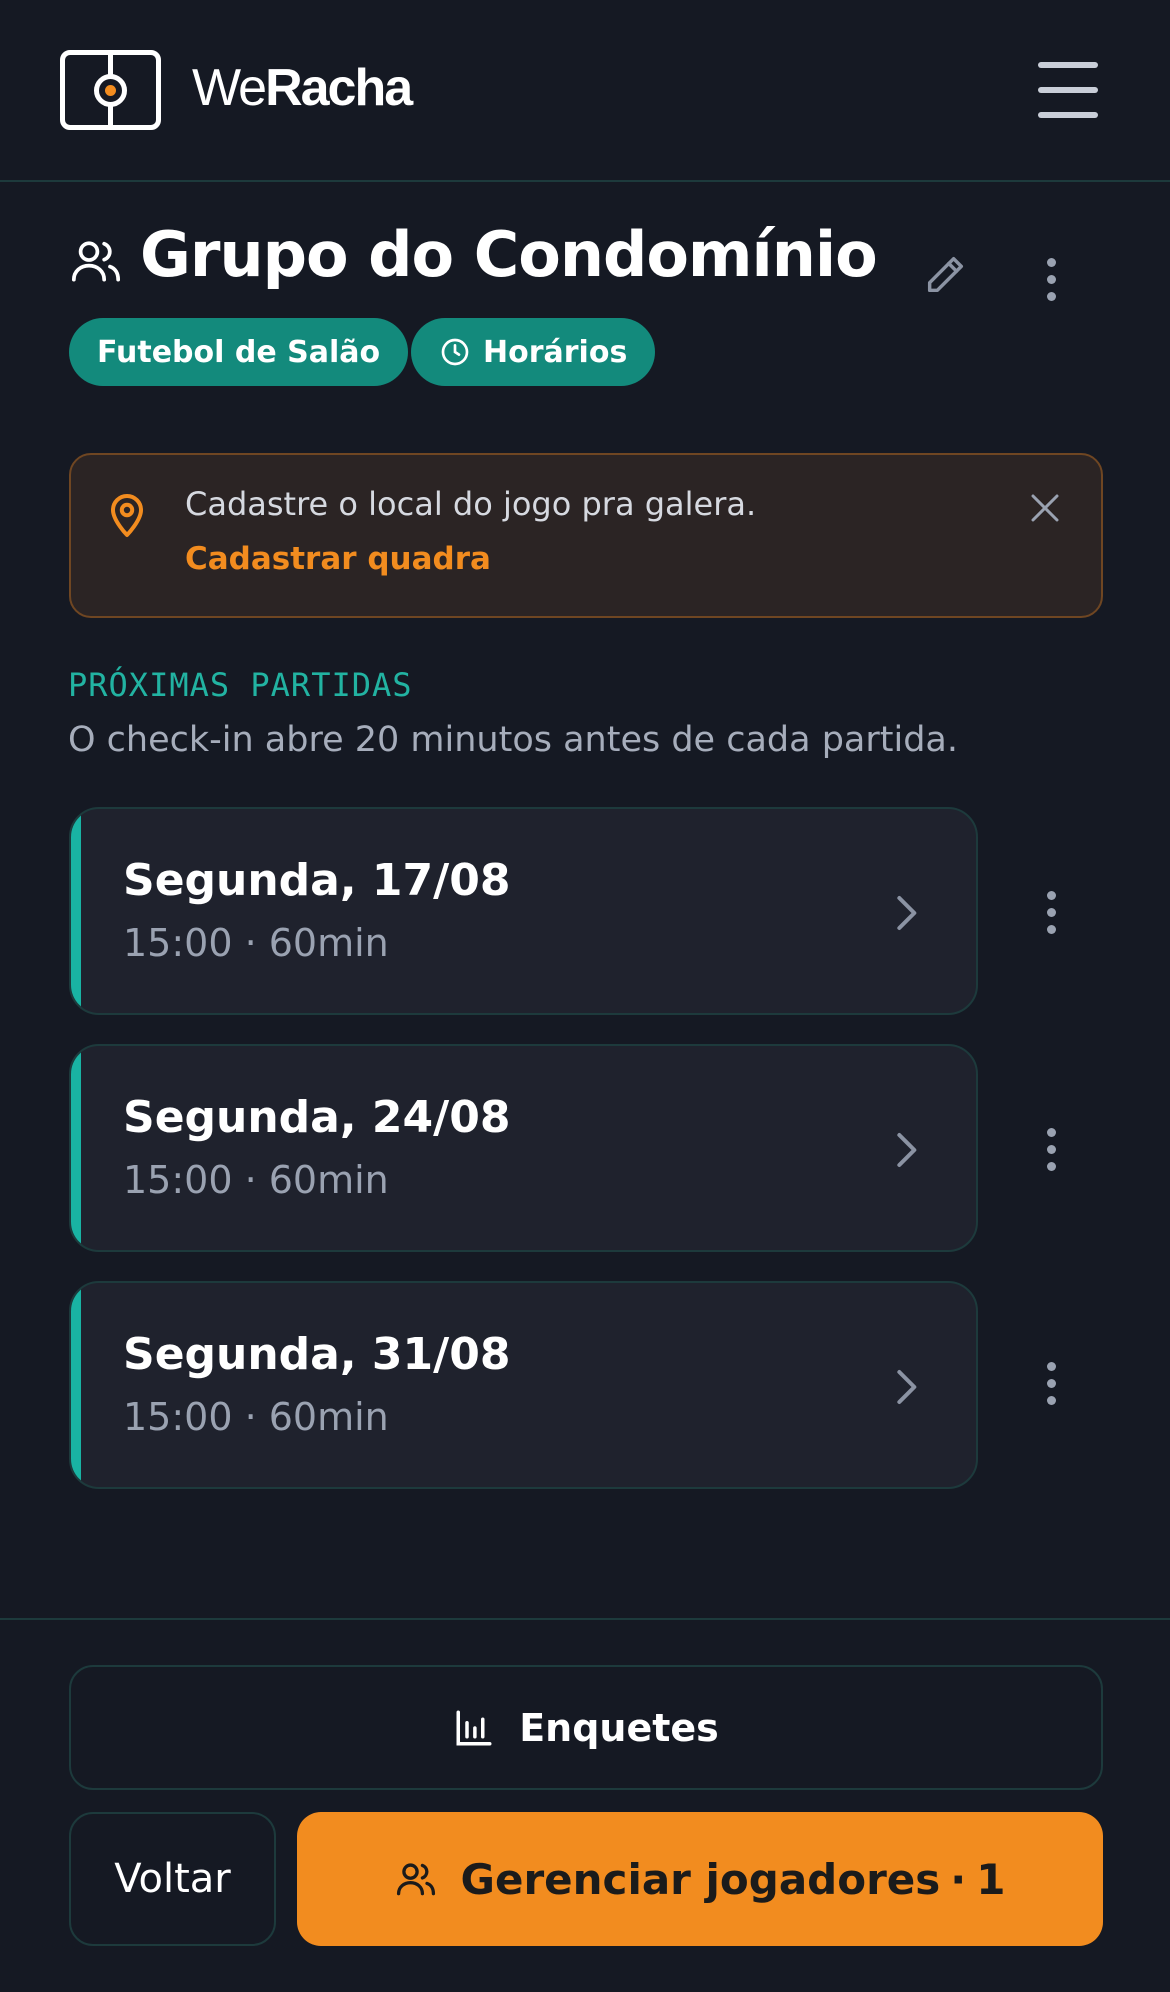  Describe the element at coordinates (339, 88) in the screenshot. I see `brand-suffix: Racha` at that location.